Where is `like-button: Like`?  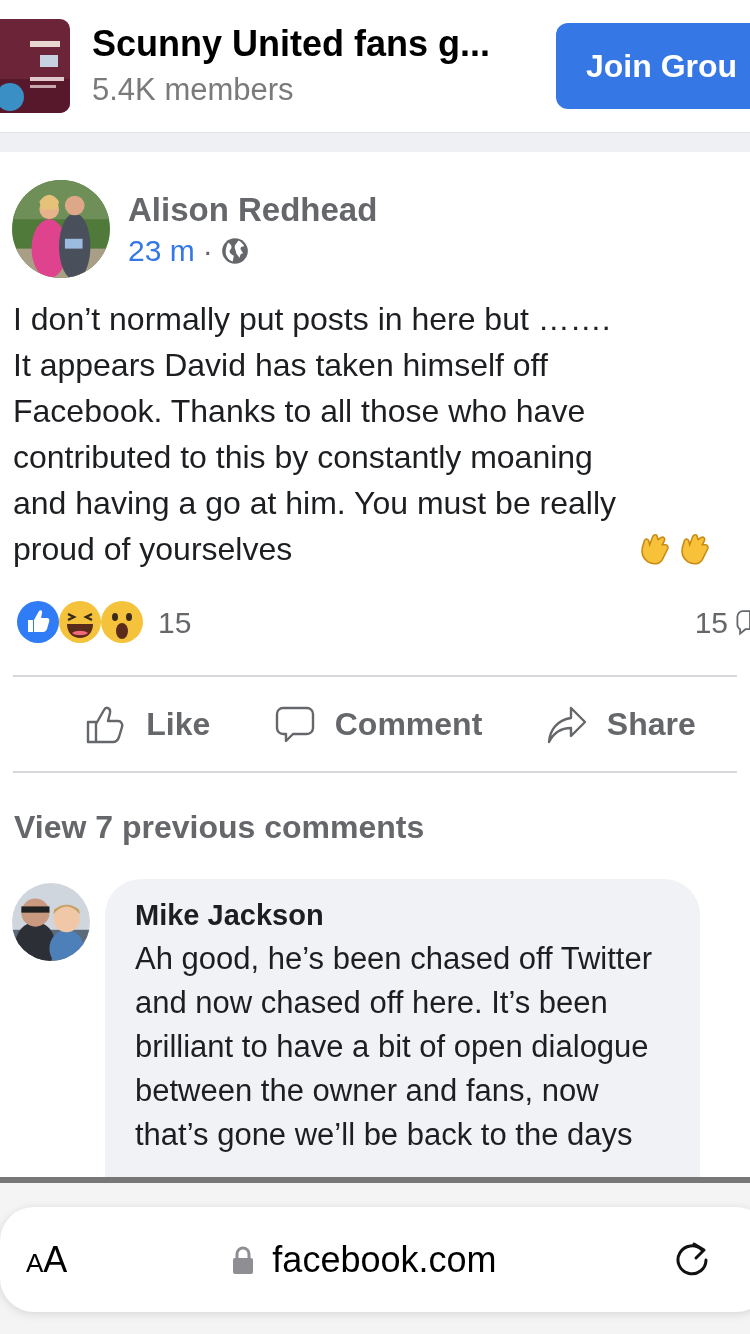
like-button: Like is located at coordinates (147, 724).